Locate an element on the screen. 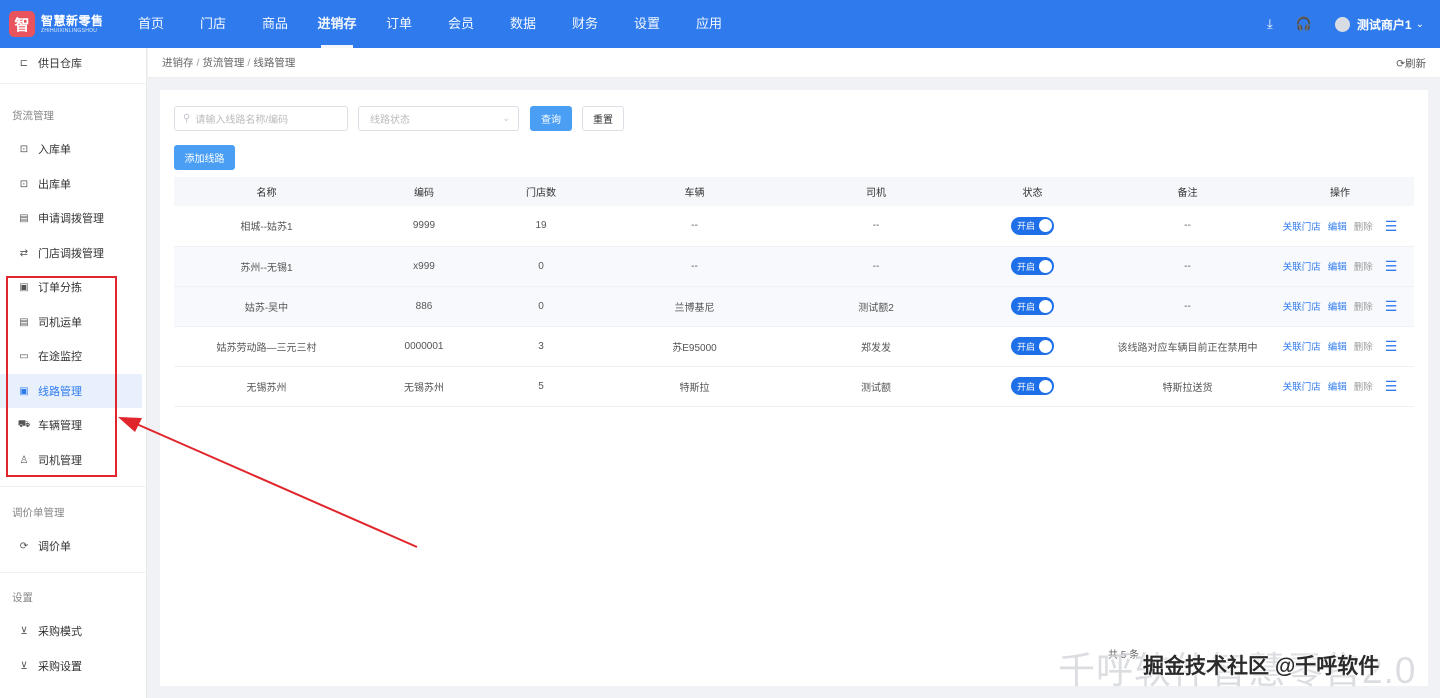 This screenshot has width=1440, height=698. route-status-select: 线路状态 ⌄ is located at coordinates (438, 118).